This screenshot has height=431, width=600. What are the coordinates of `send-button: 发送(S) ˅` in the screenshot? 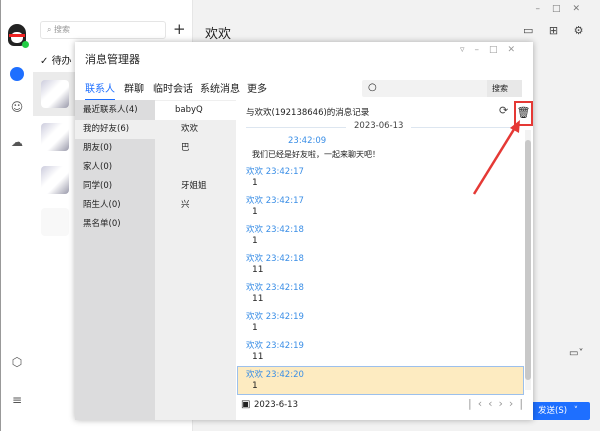 It's located at (560, 411).